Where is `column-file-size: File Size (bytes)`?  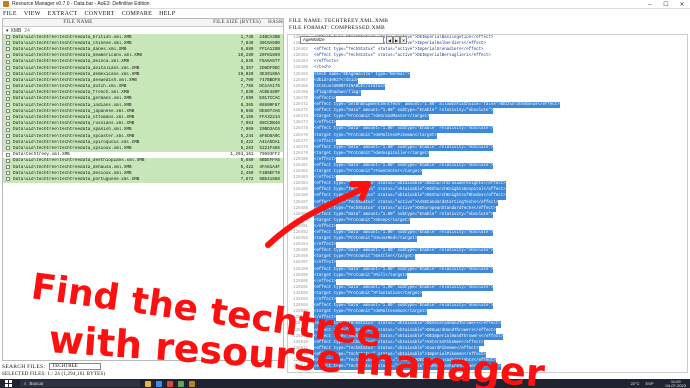
column-file-size: File Size (bytes) is located at coordinates (237, 22).